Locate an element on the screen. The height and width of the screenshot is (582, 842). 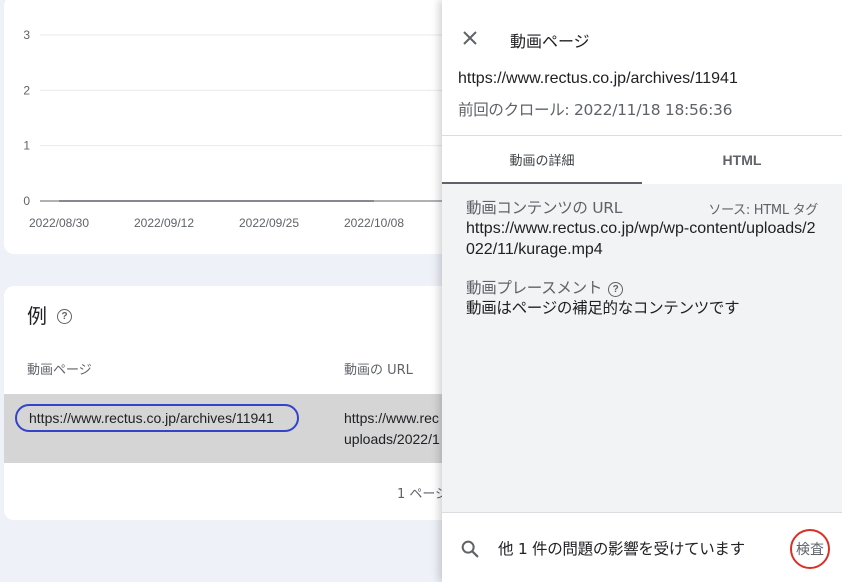
x-tick-label: 2022/09/12 is located at coordinates (164, 223).